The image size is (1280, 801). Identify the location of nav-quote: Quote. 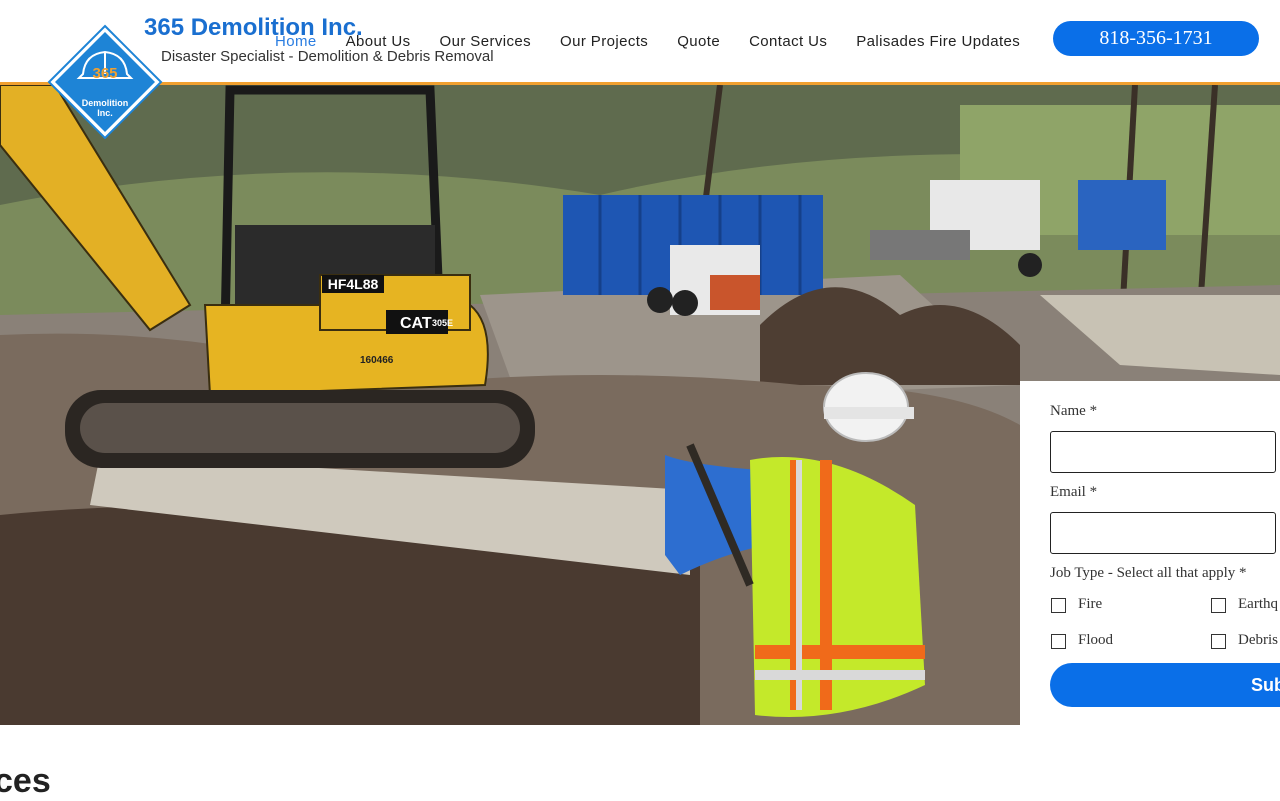
(698, 41).